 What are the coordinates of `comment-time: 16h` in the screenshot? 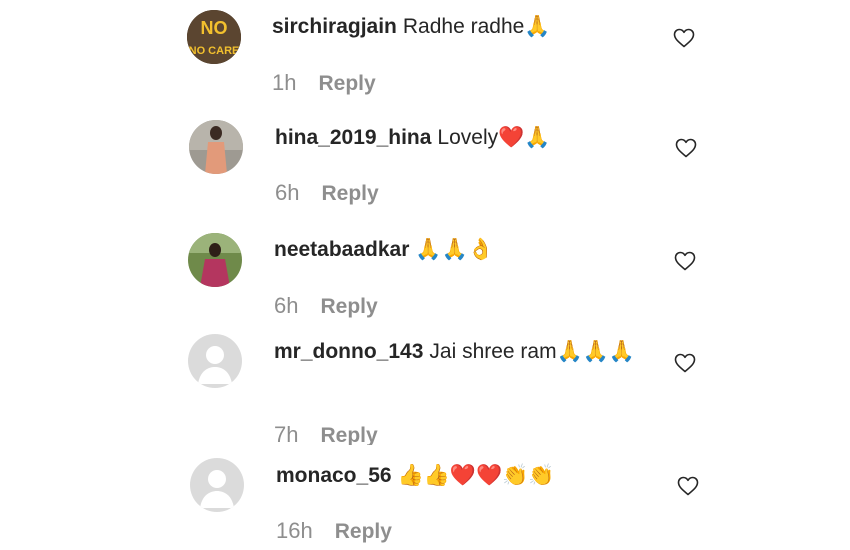 It's located at (294, 530).